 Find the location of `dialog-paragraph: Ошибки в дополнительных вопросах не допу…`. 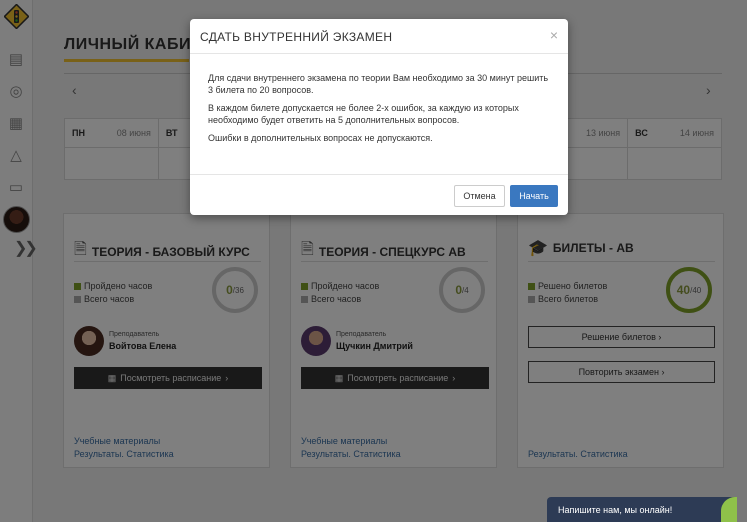

dialog-paragraph: Ошибки в дополнительных вопросах не допу… is located at coordinates (320, 138).